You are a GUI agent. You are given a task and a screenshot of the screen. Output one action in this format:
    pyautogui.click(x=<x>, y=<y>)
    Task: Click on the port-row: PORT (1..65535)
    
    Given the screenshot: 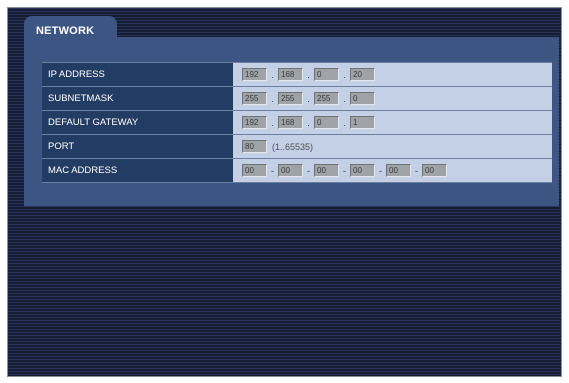 What is the action you would take?
    pyautogui.click(x=297, y=147)
    